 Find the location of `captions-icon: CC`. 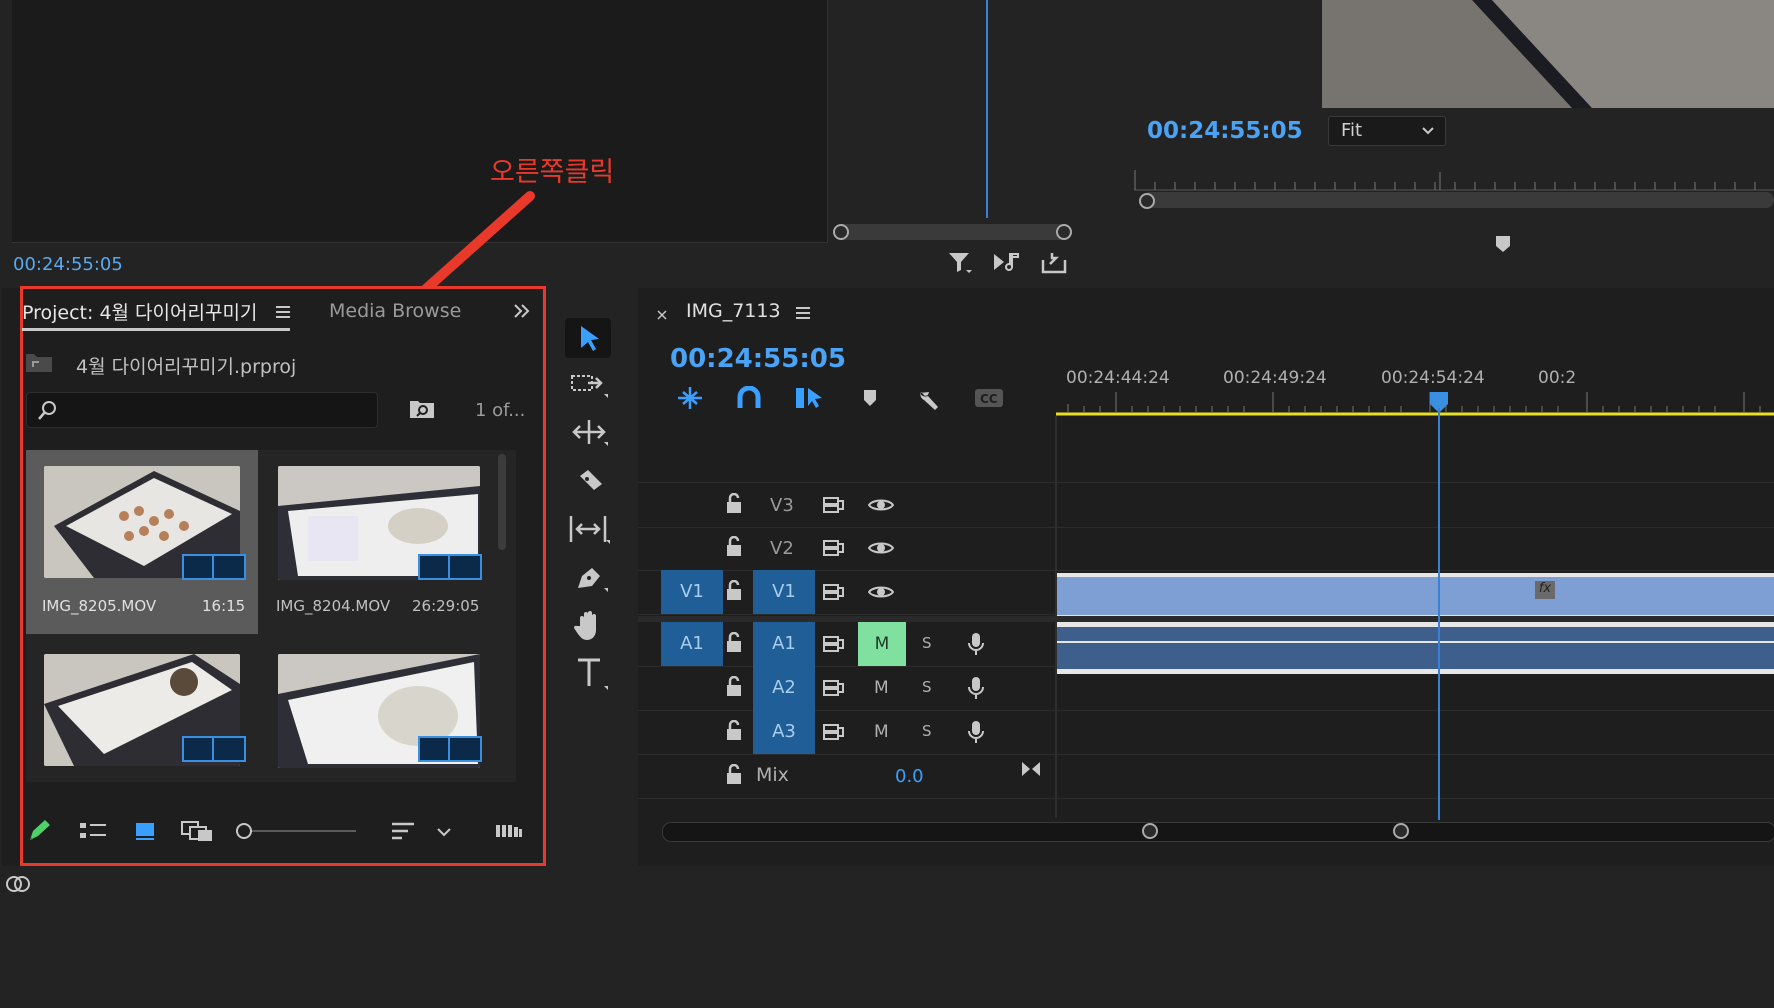

captions-icon: CC is located at coordinates (989, 400).